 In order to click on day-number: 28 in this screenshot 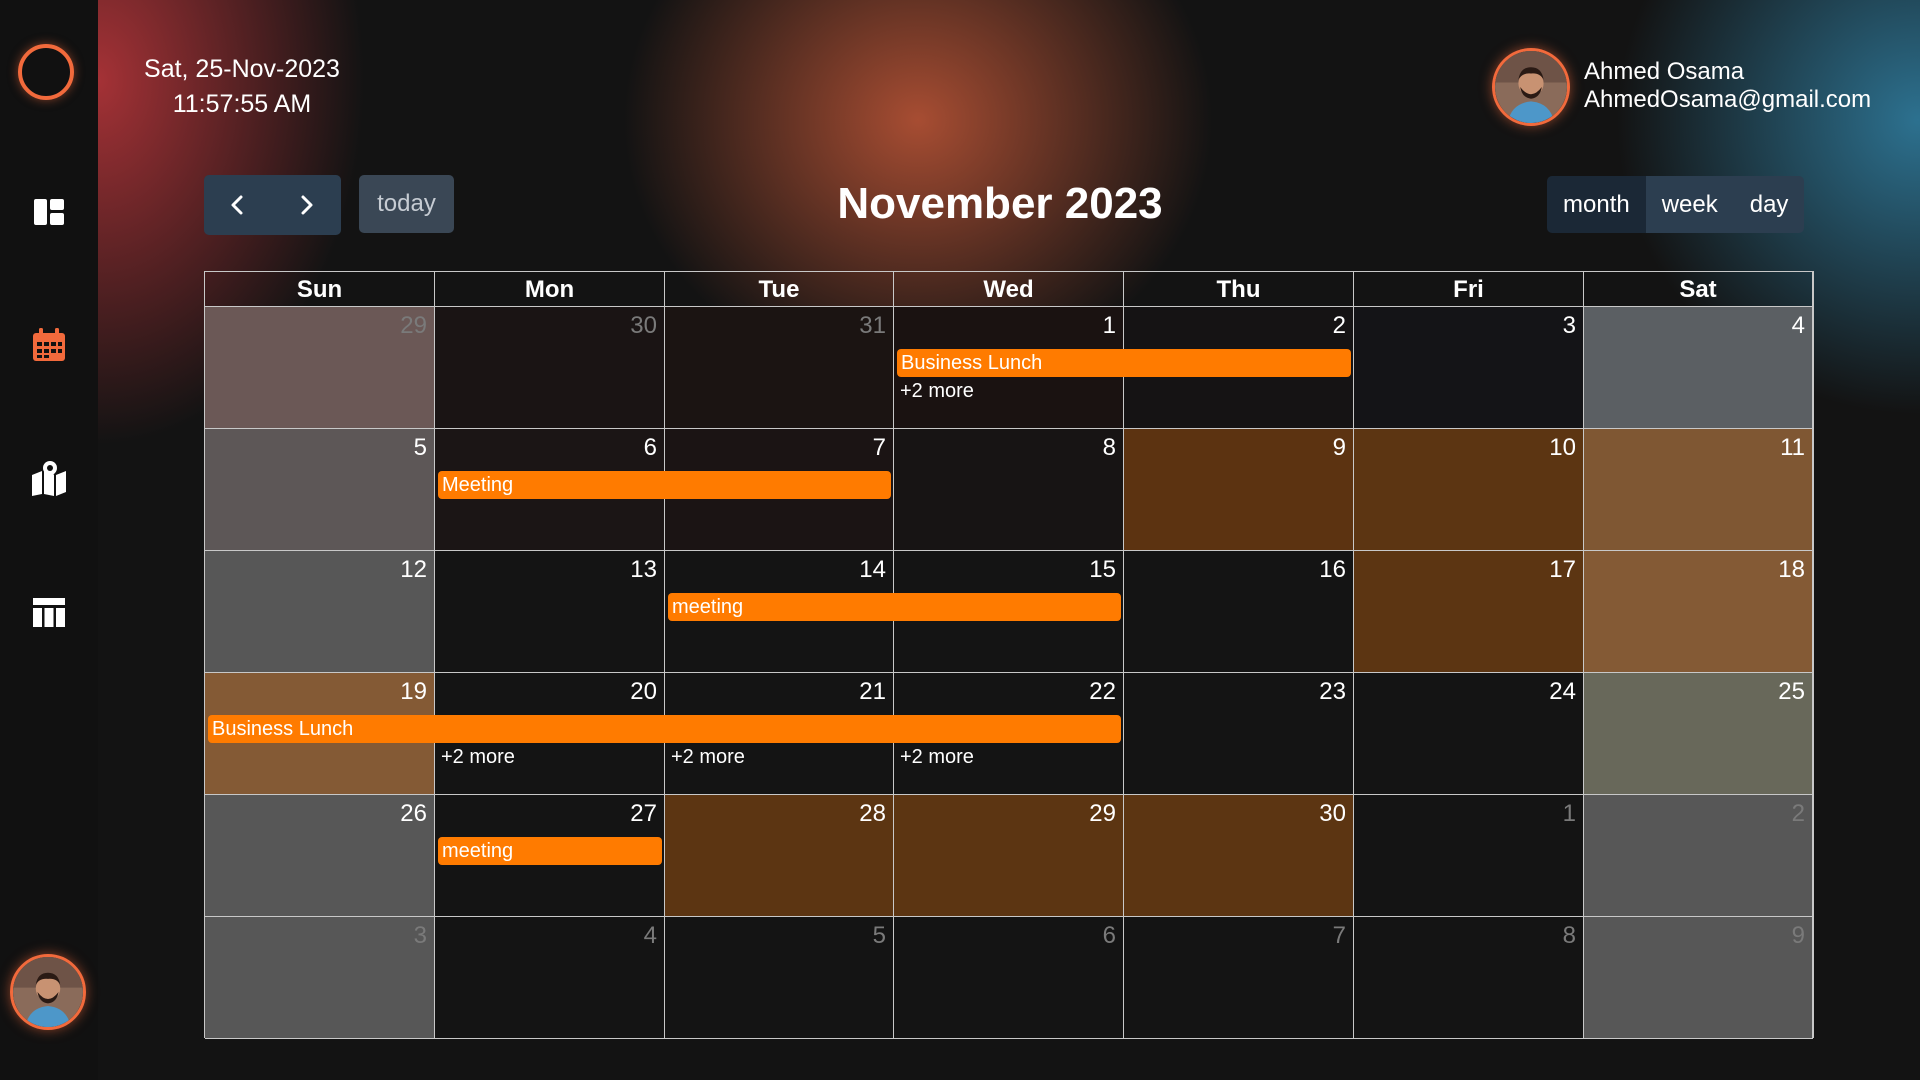, I will do `click(872, 814)`.